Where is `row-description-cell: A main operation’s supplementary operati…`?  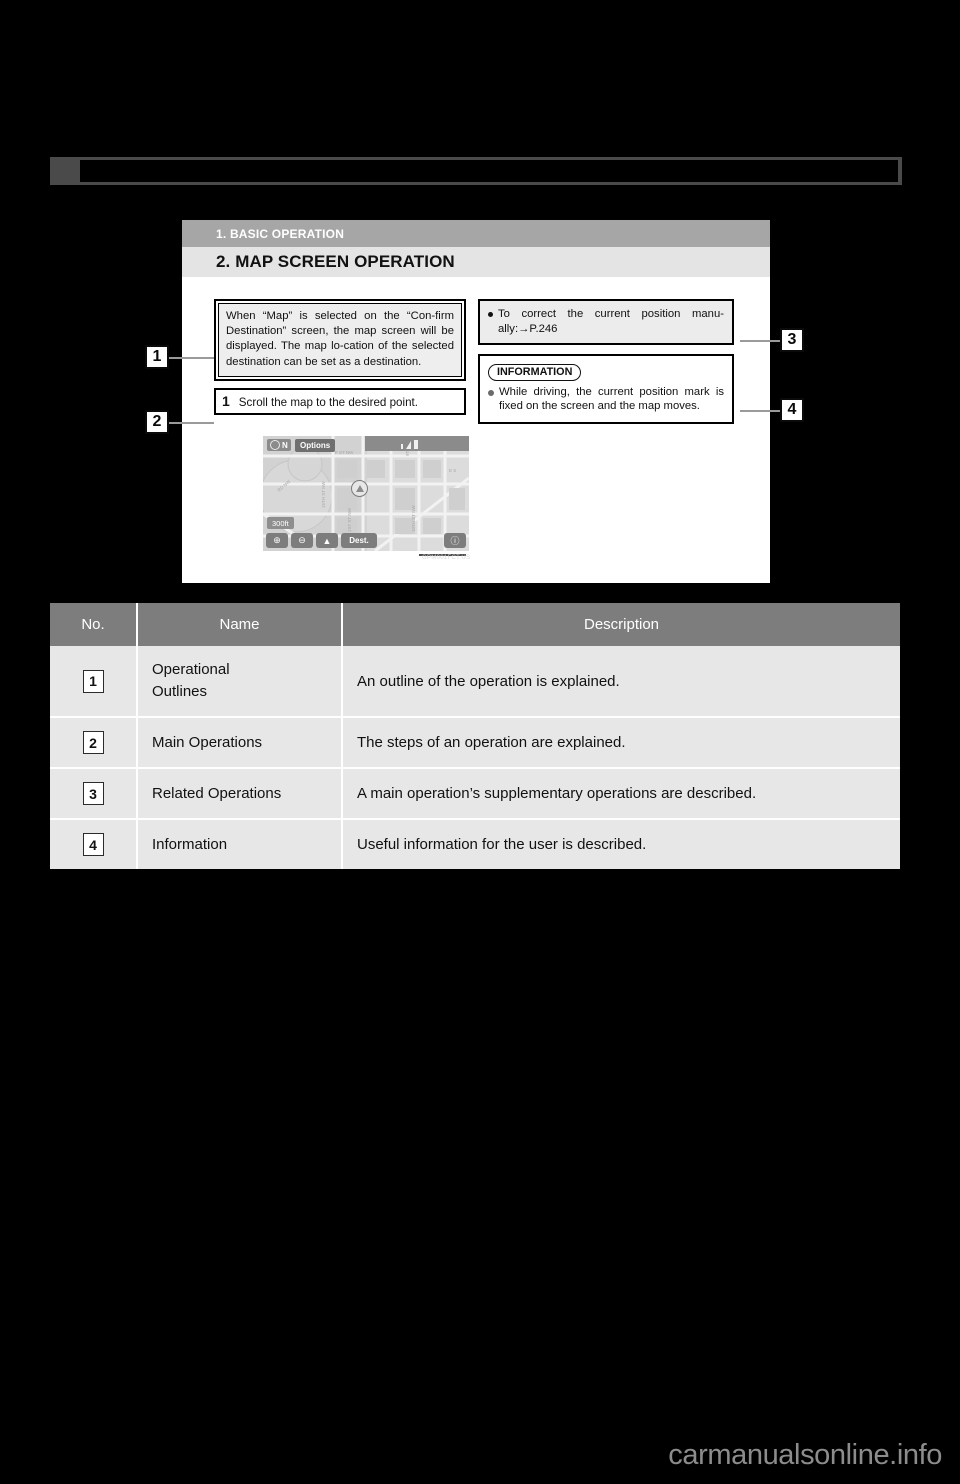
row-description-cell: A main operation’s supplementary operati… is located at coordinates (621, 794).